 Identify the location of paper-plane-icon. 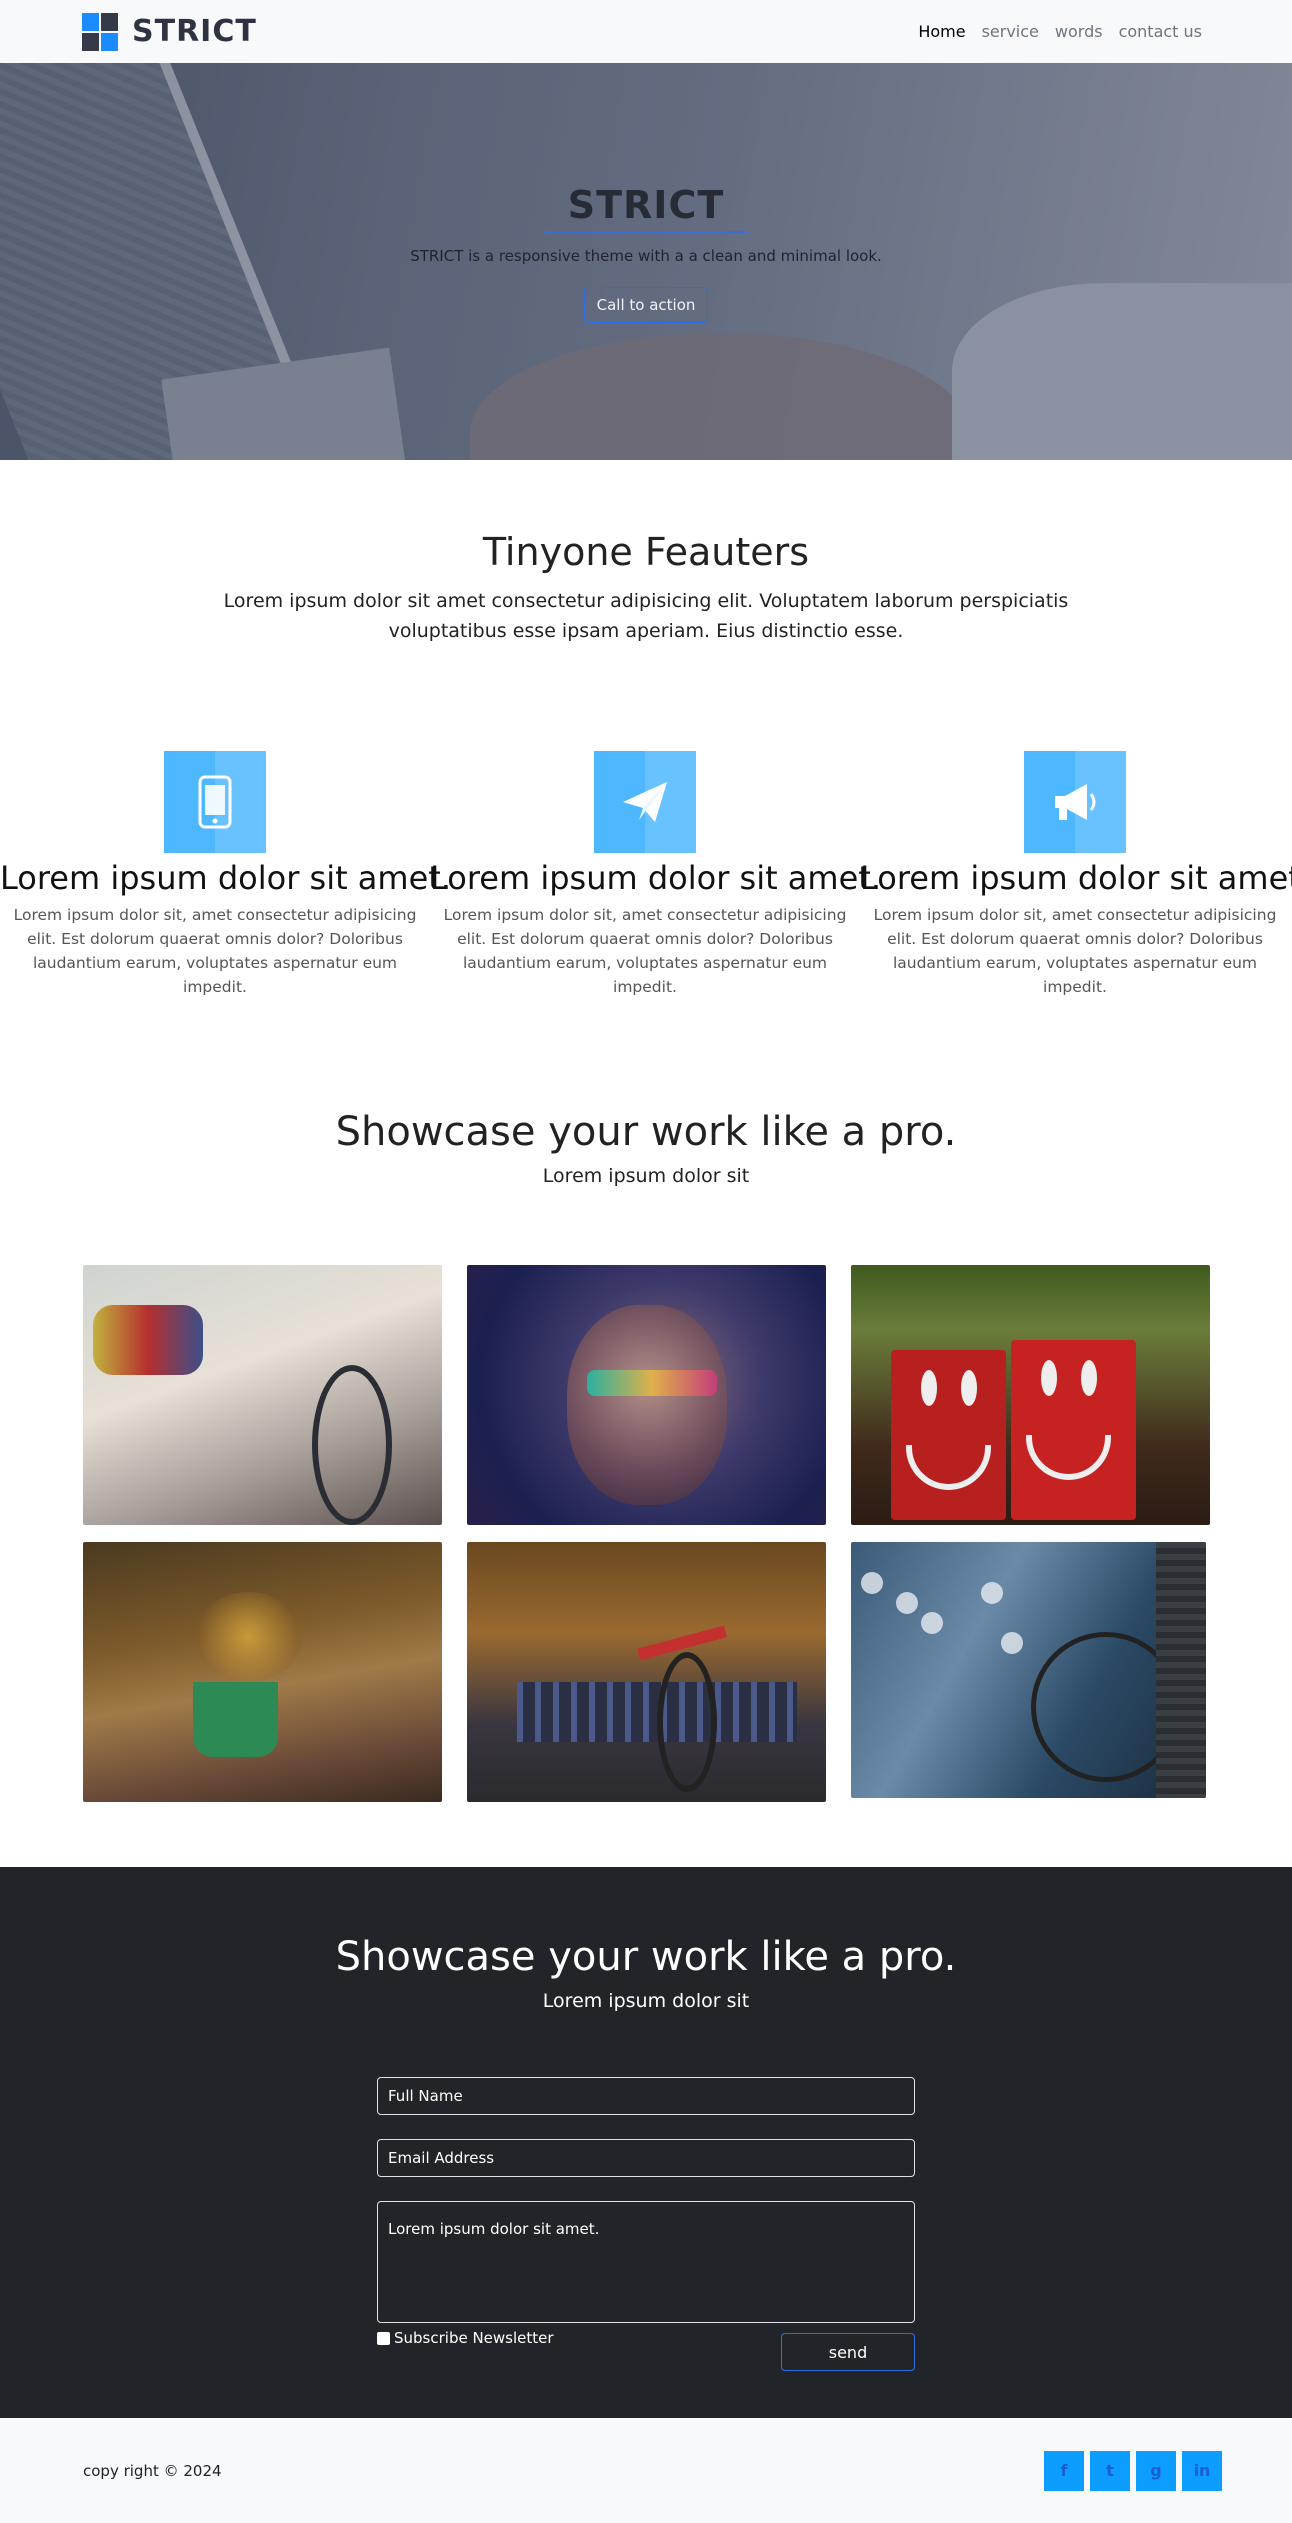
(645, 802).